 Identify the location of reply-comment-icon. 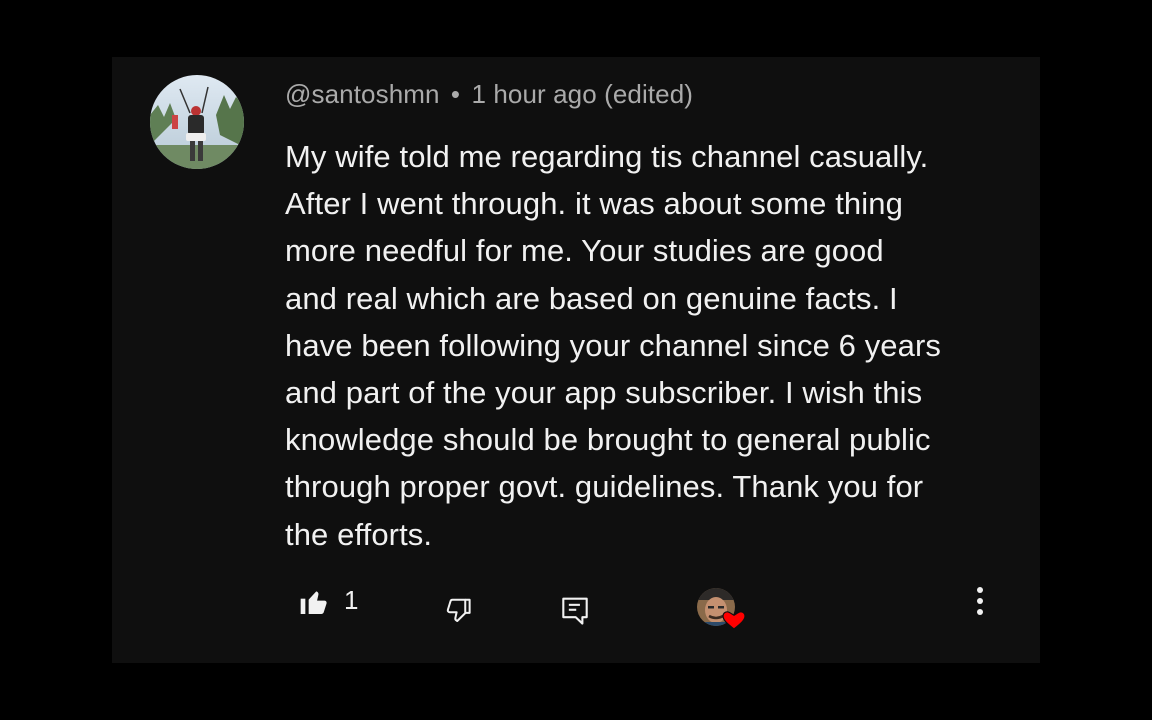
(575, 613).